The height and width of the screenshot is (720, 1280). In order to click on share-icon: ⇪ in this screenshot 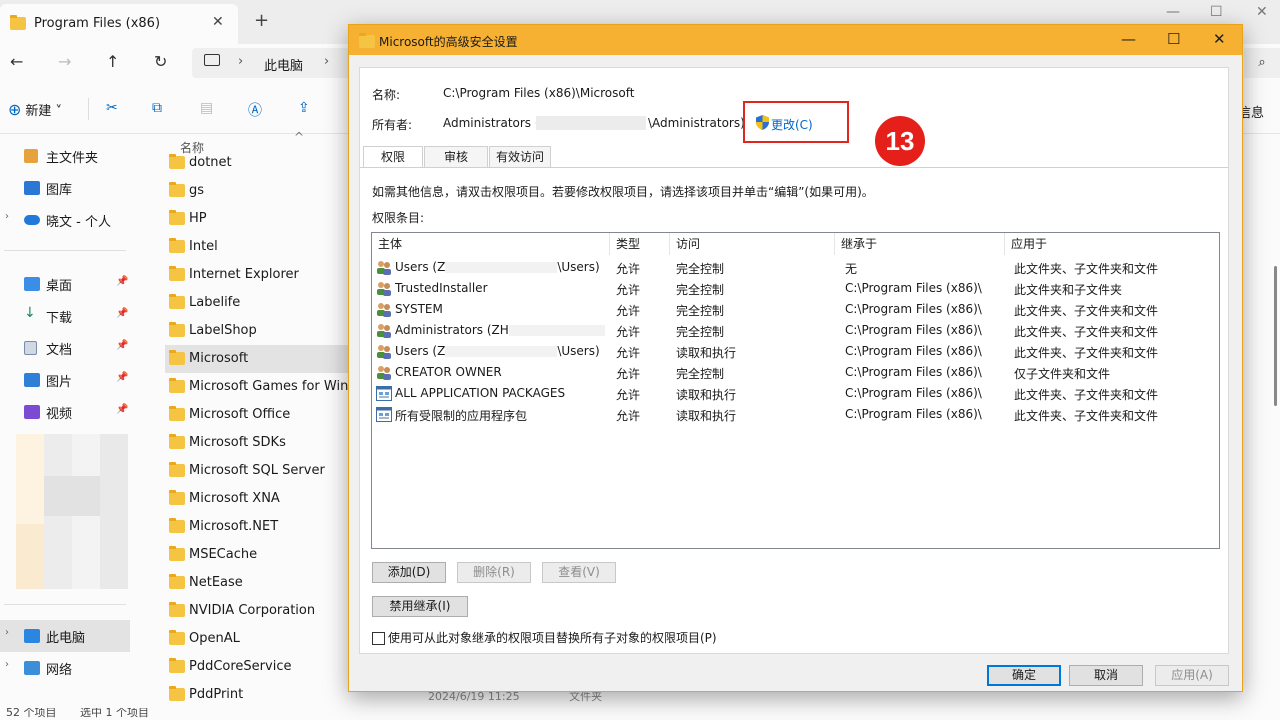, I will do `click(304, 108)`.